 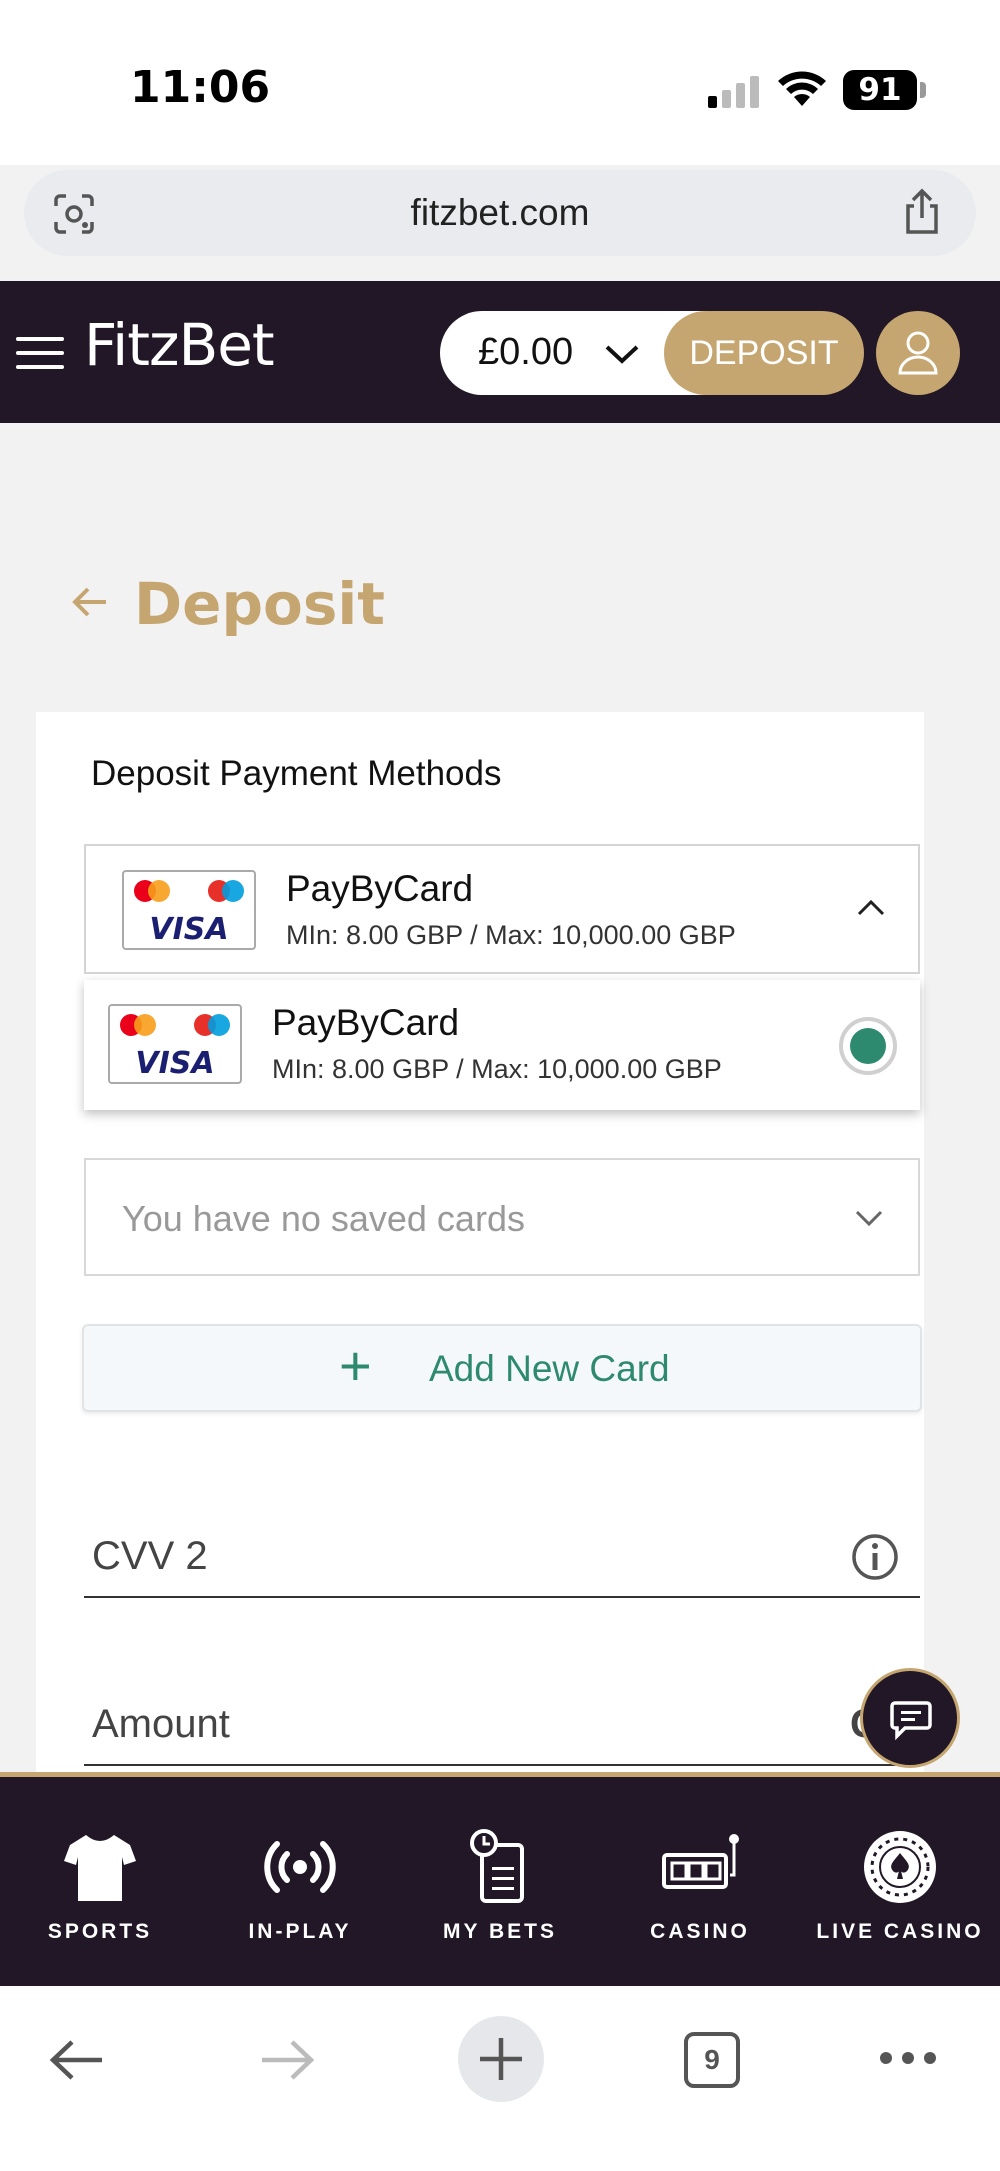 What do you see at coordinates (900, 1867) in the screenshot?
I see `roulette-icon` at bounding box center [900, 1867].